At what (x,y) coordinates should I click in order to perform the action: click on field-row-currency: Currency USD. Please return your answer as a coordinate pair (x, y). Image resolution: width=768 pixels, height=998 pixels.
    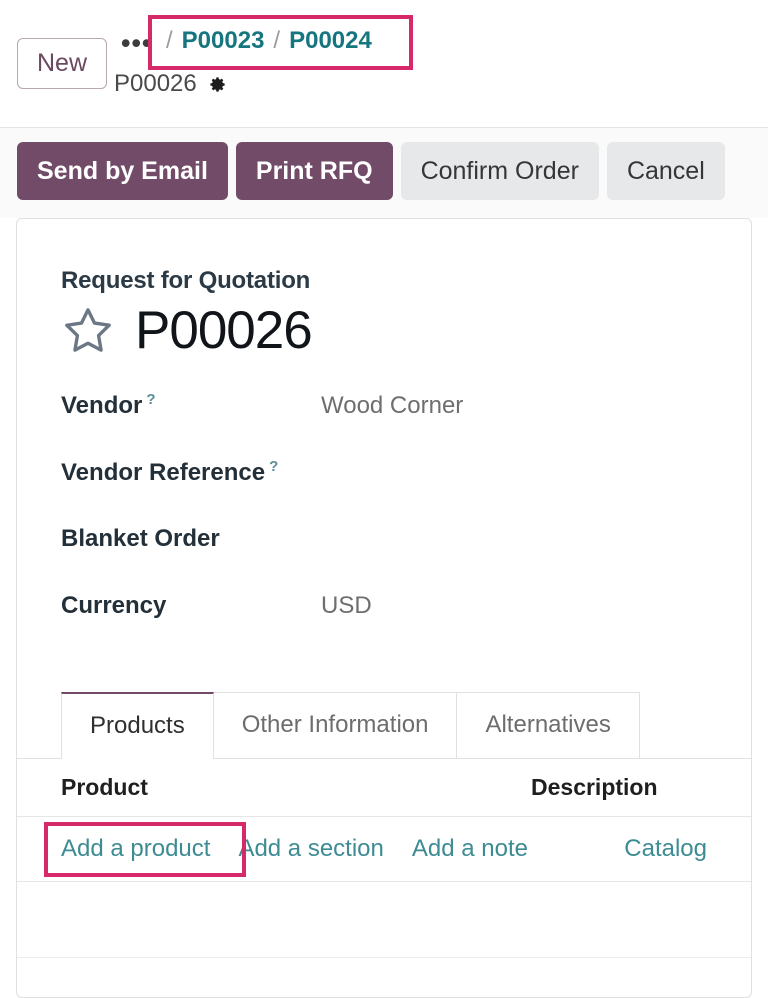
    Looking at the image, I should click on (384, 625).